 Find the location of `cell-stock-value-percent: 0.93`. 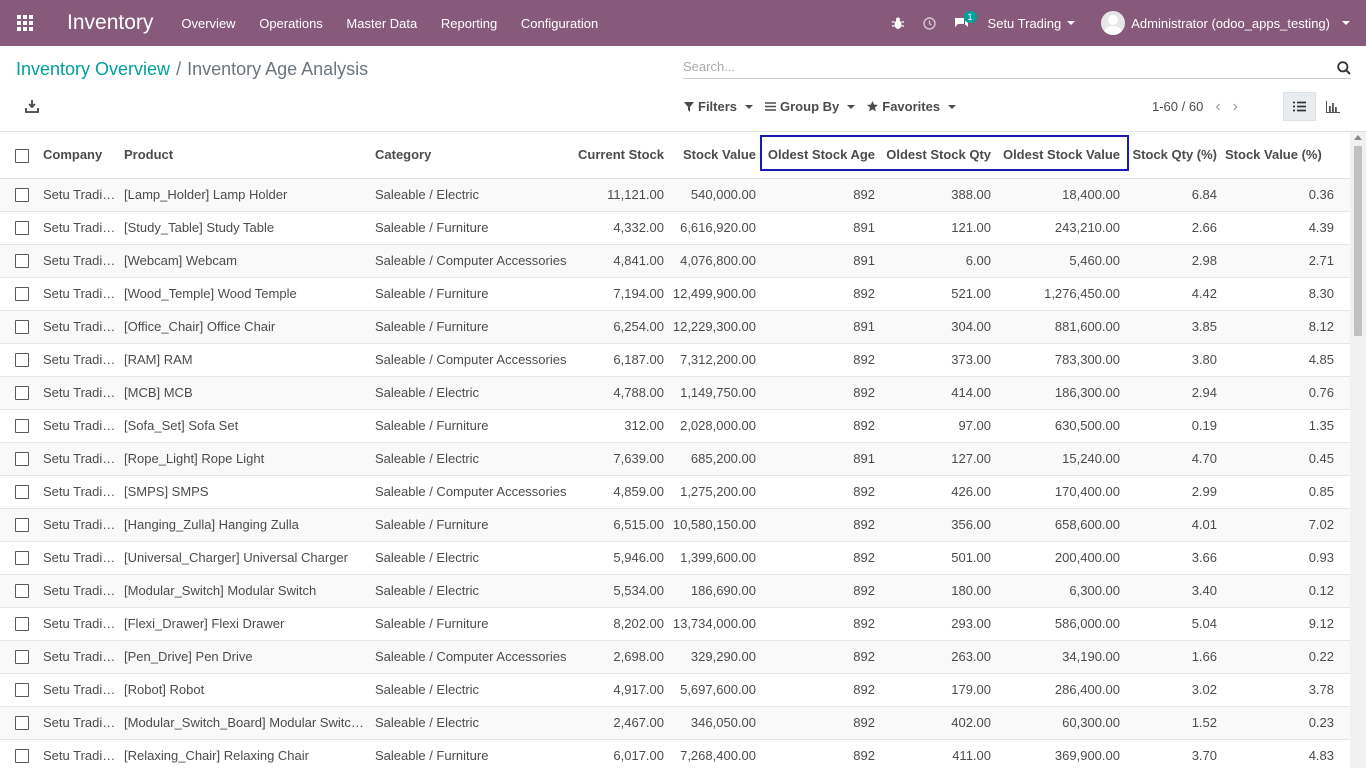

cell-stock-value-percent: 0.93 is located at coordinates (1287, 558).